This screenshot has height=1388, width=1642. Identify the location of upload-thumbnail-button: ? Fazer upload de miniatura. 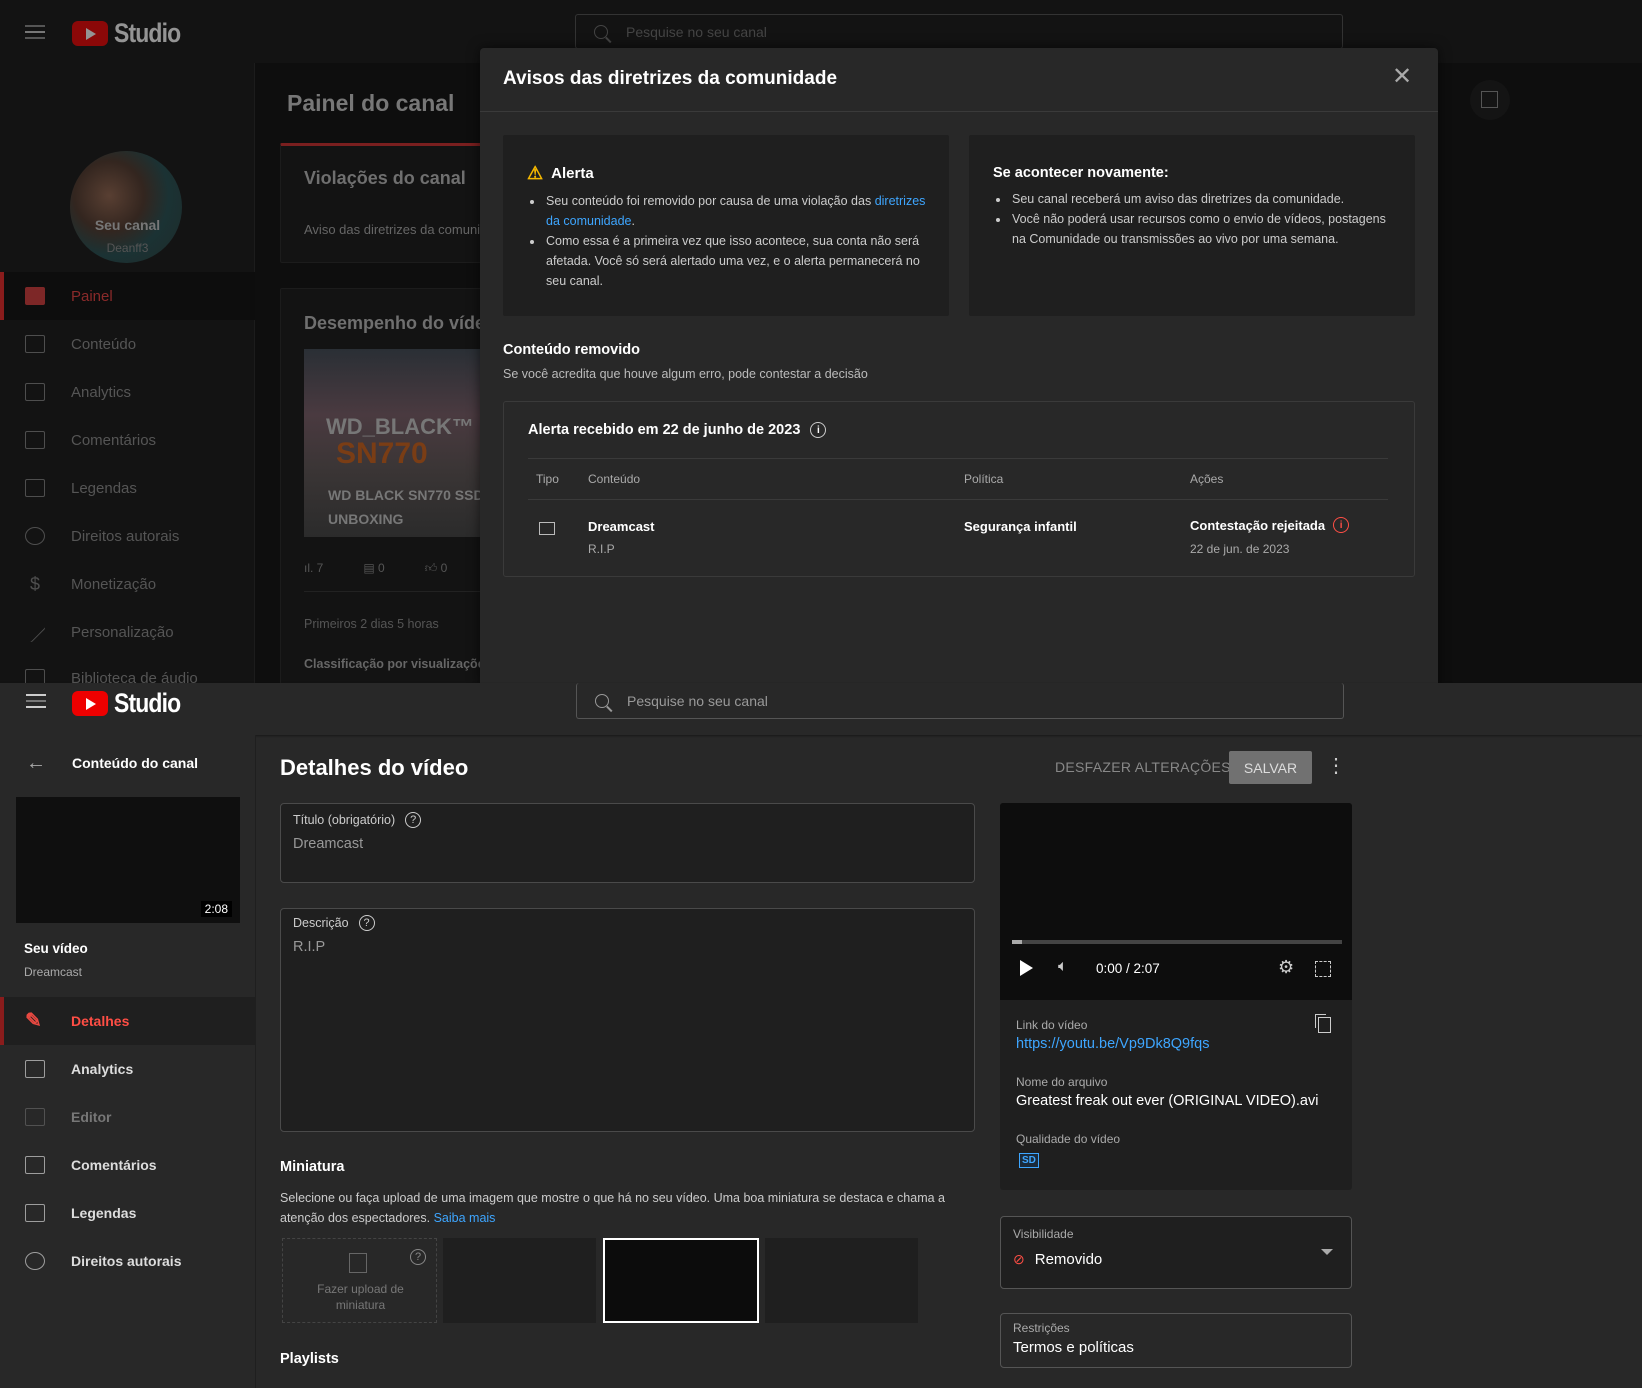
(359, 1280).